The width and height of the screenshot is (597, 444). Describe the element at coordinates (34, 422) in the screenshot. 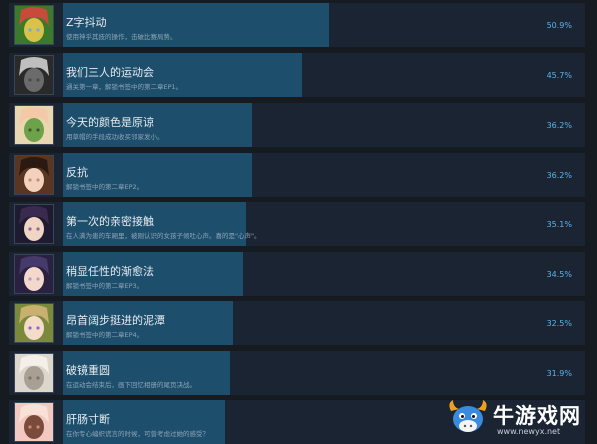

I see `thumb-heartbreak-icon` at that location.